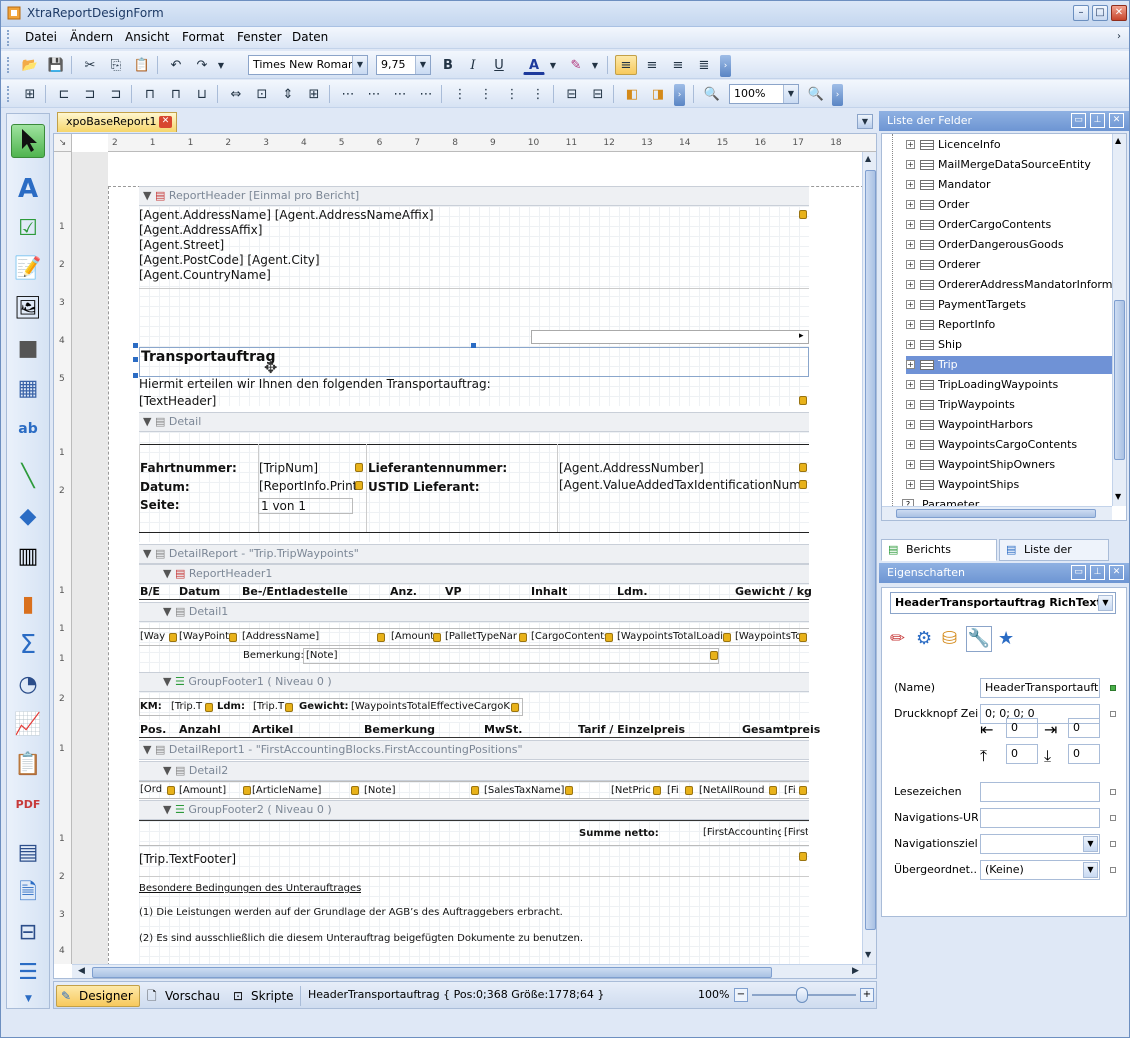  I want to click on table-tool-icon: ▦, so click(28, 389).